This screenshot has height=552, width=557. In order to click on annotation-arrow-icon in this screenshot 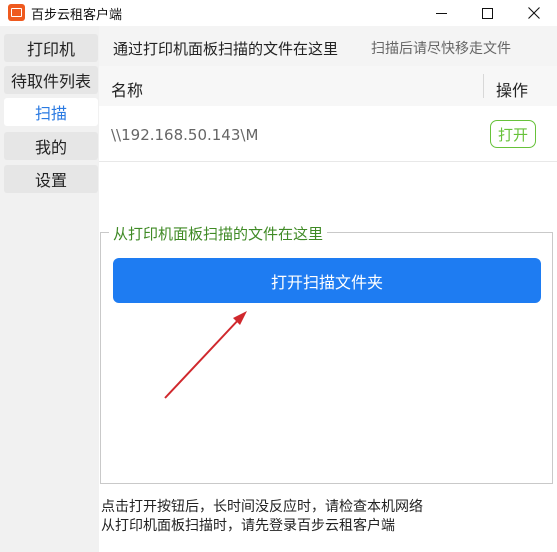, I will do `click(205, 355)`.